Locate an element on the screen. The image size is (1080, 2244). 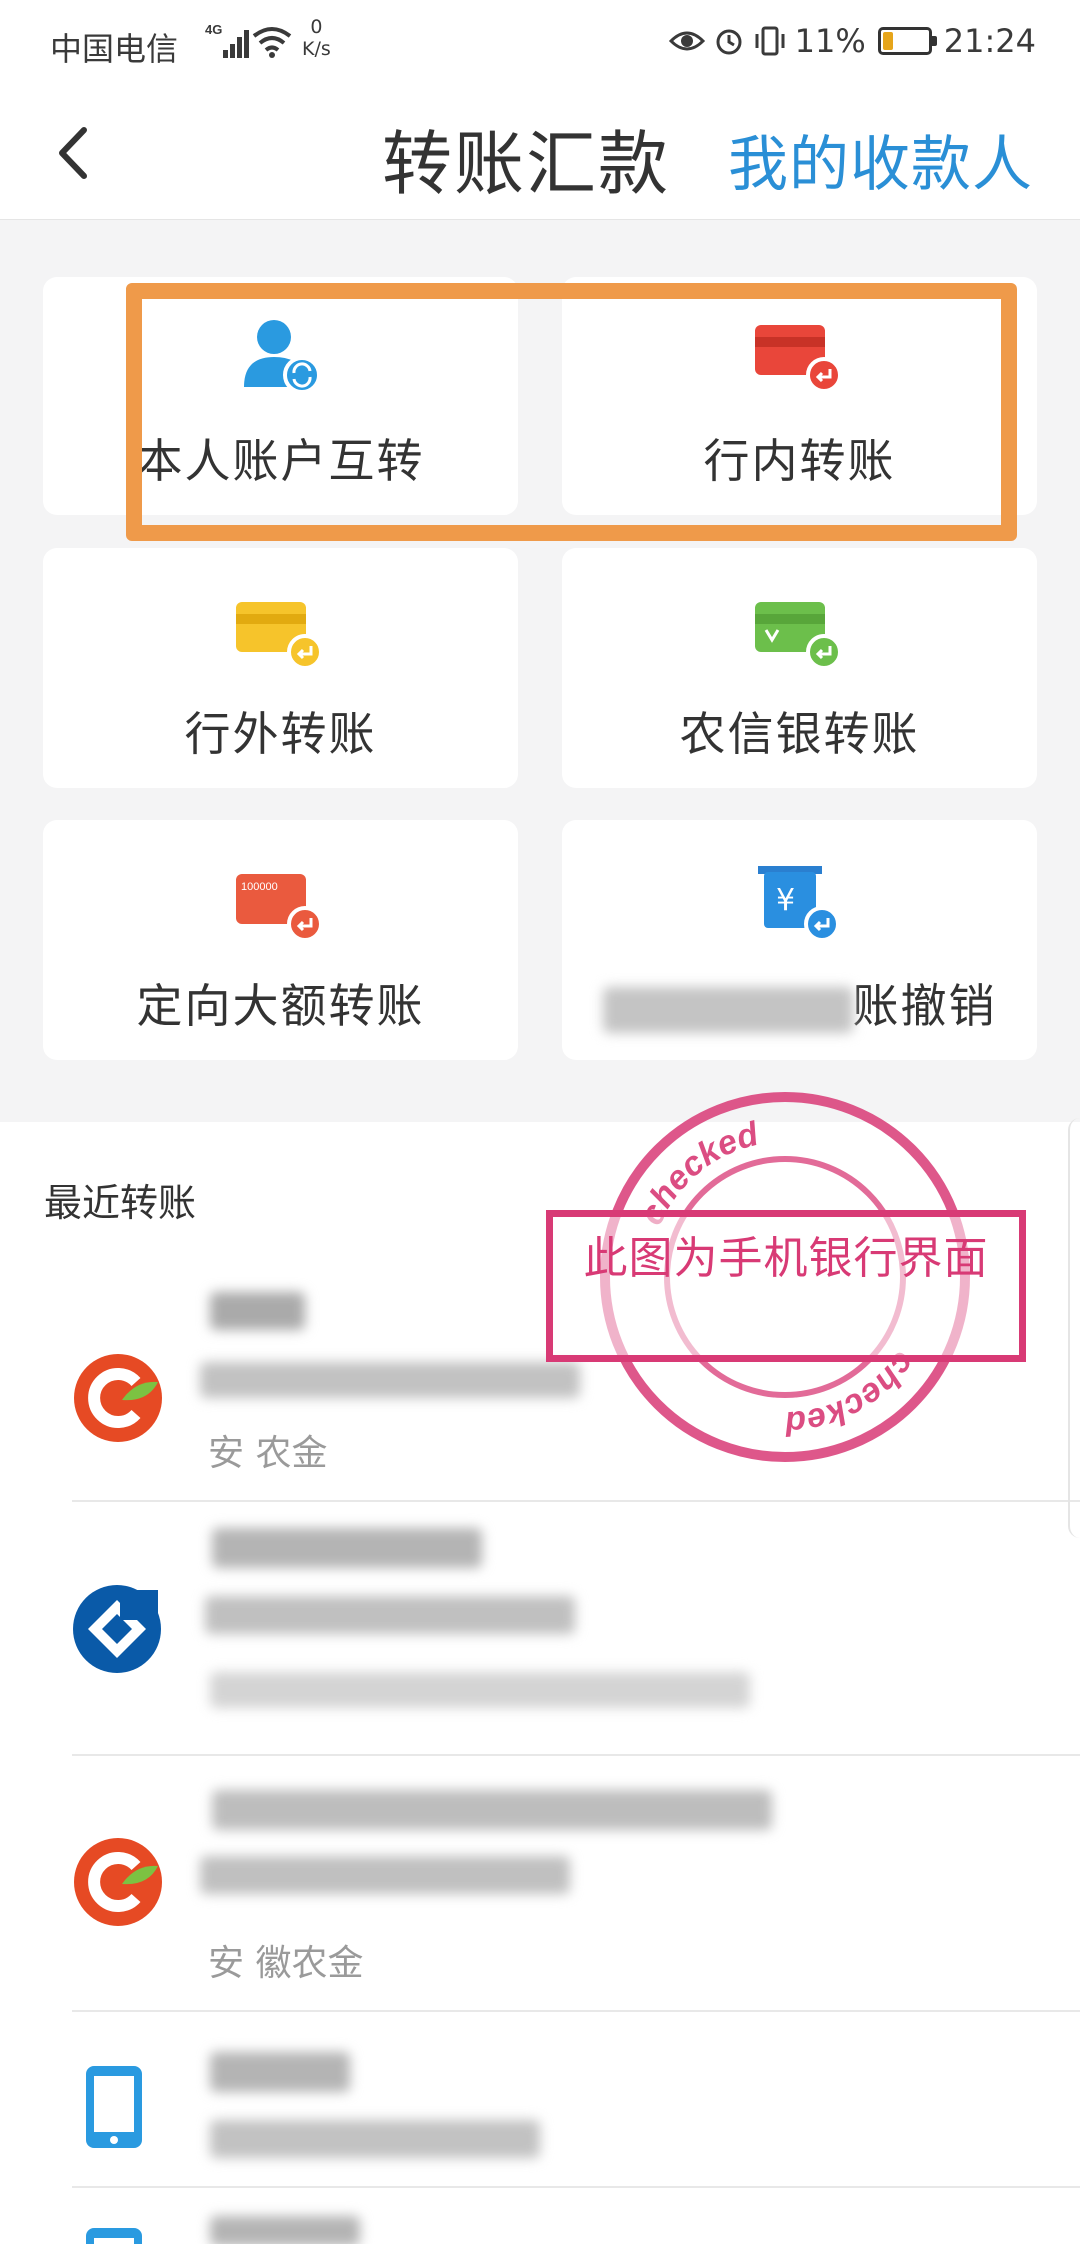
redacted-text is located at coordinates (727, 1009).